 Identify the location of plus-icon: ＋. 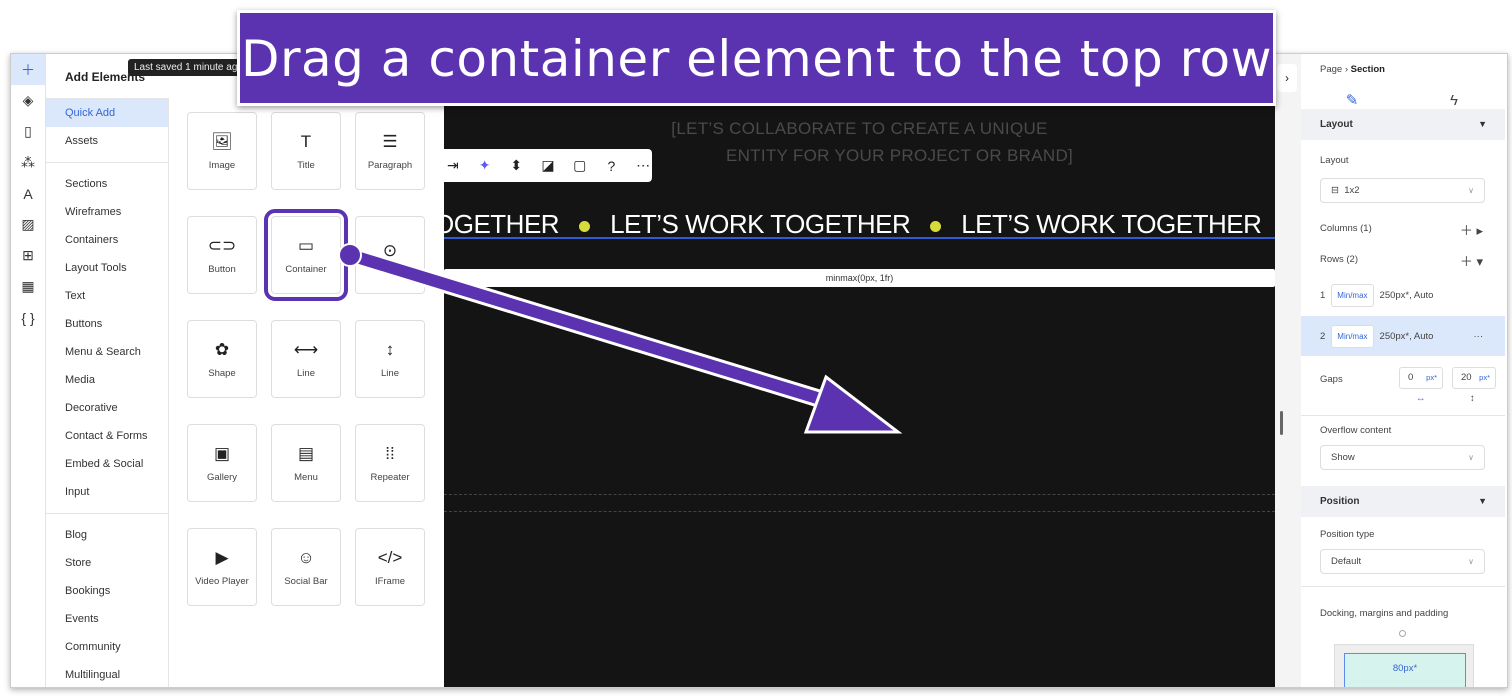
(28, 69).